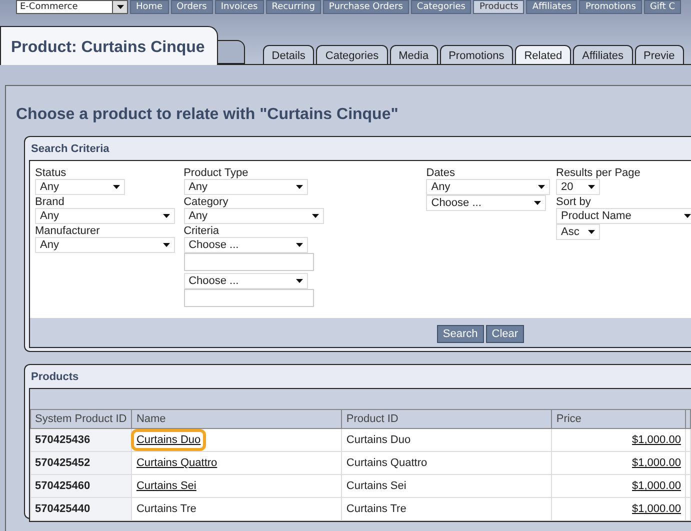  What do you see at coordinates (216, 173) in the screenshot?
I see `field-label: Product Type` at bounding box center [216, 173].